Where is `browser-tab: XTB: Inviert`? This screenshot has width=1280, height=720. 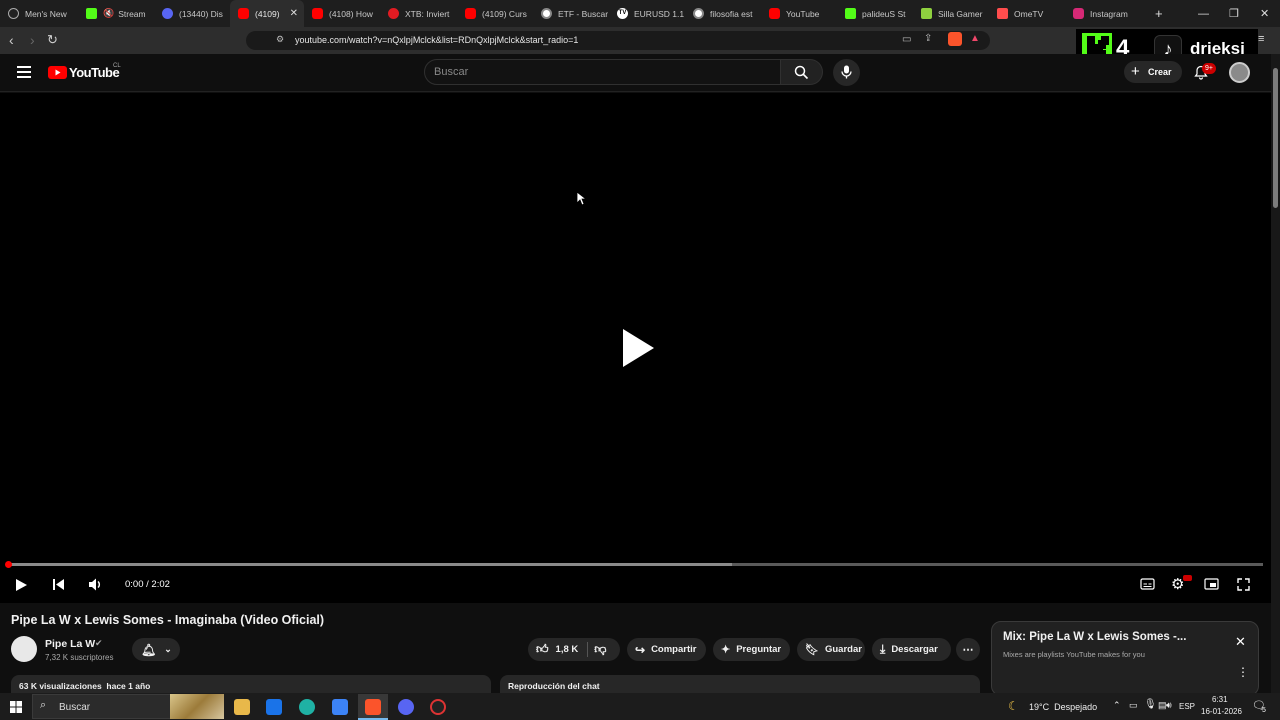
browser-tab: XTB: Inviert is located at coordinates (418, 13).